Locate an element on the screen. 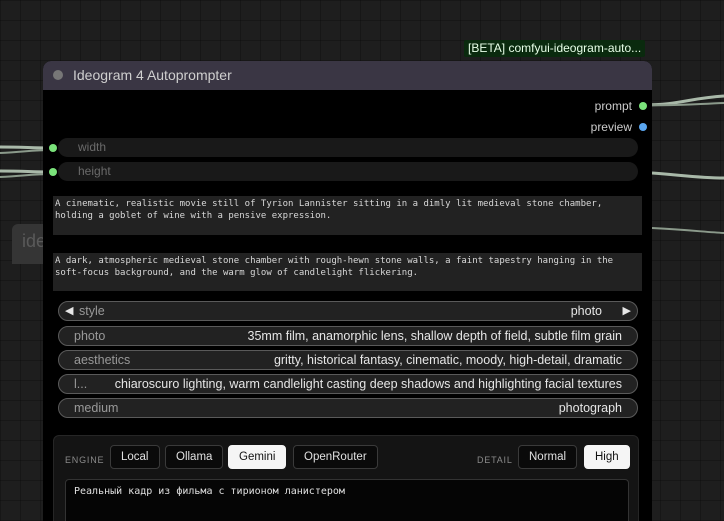 The width and height of the screenshot is (724, 521). wire-prompt-out is located at coordinates (683, 100).